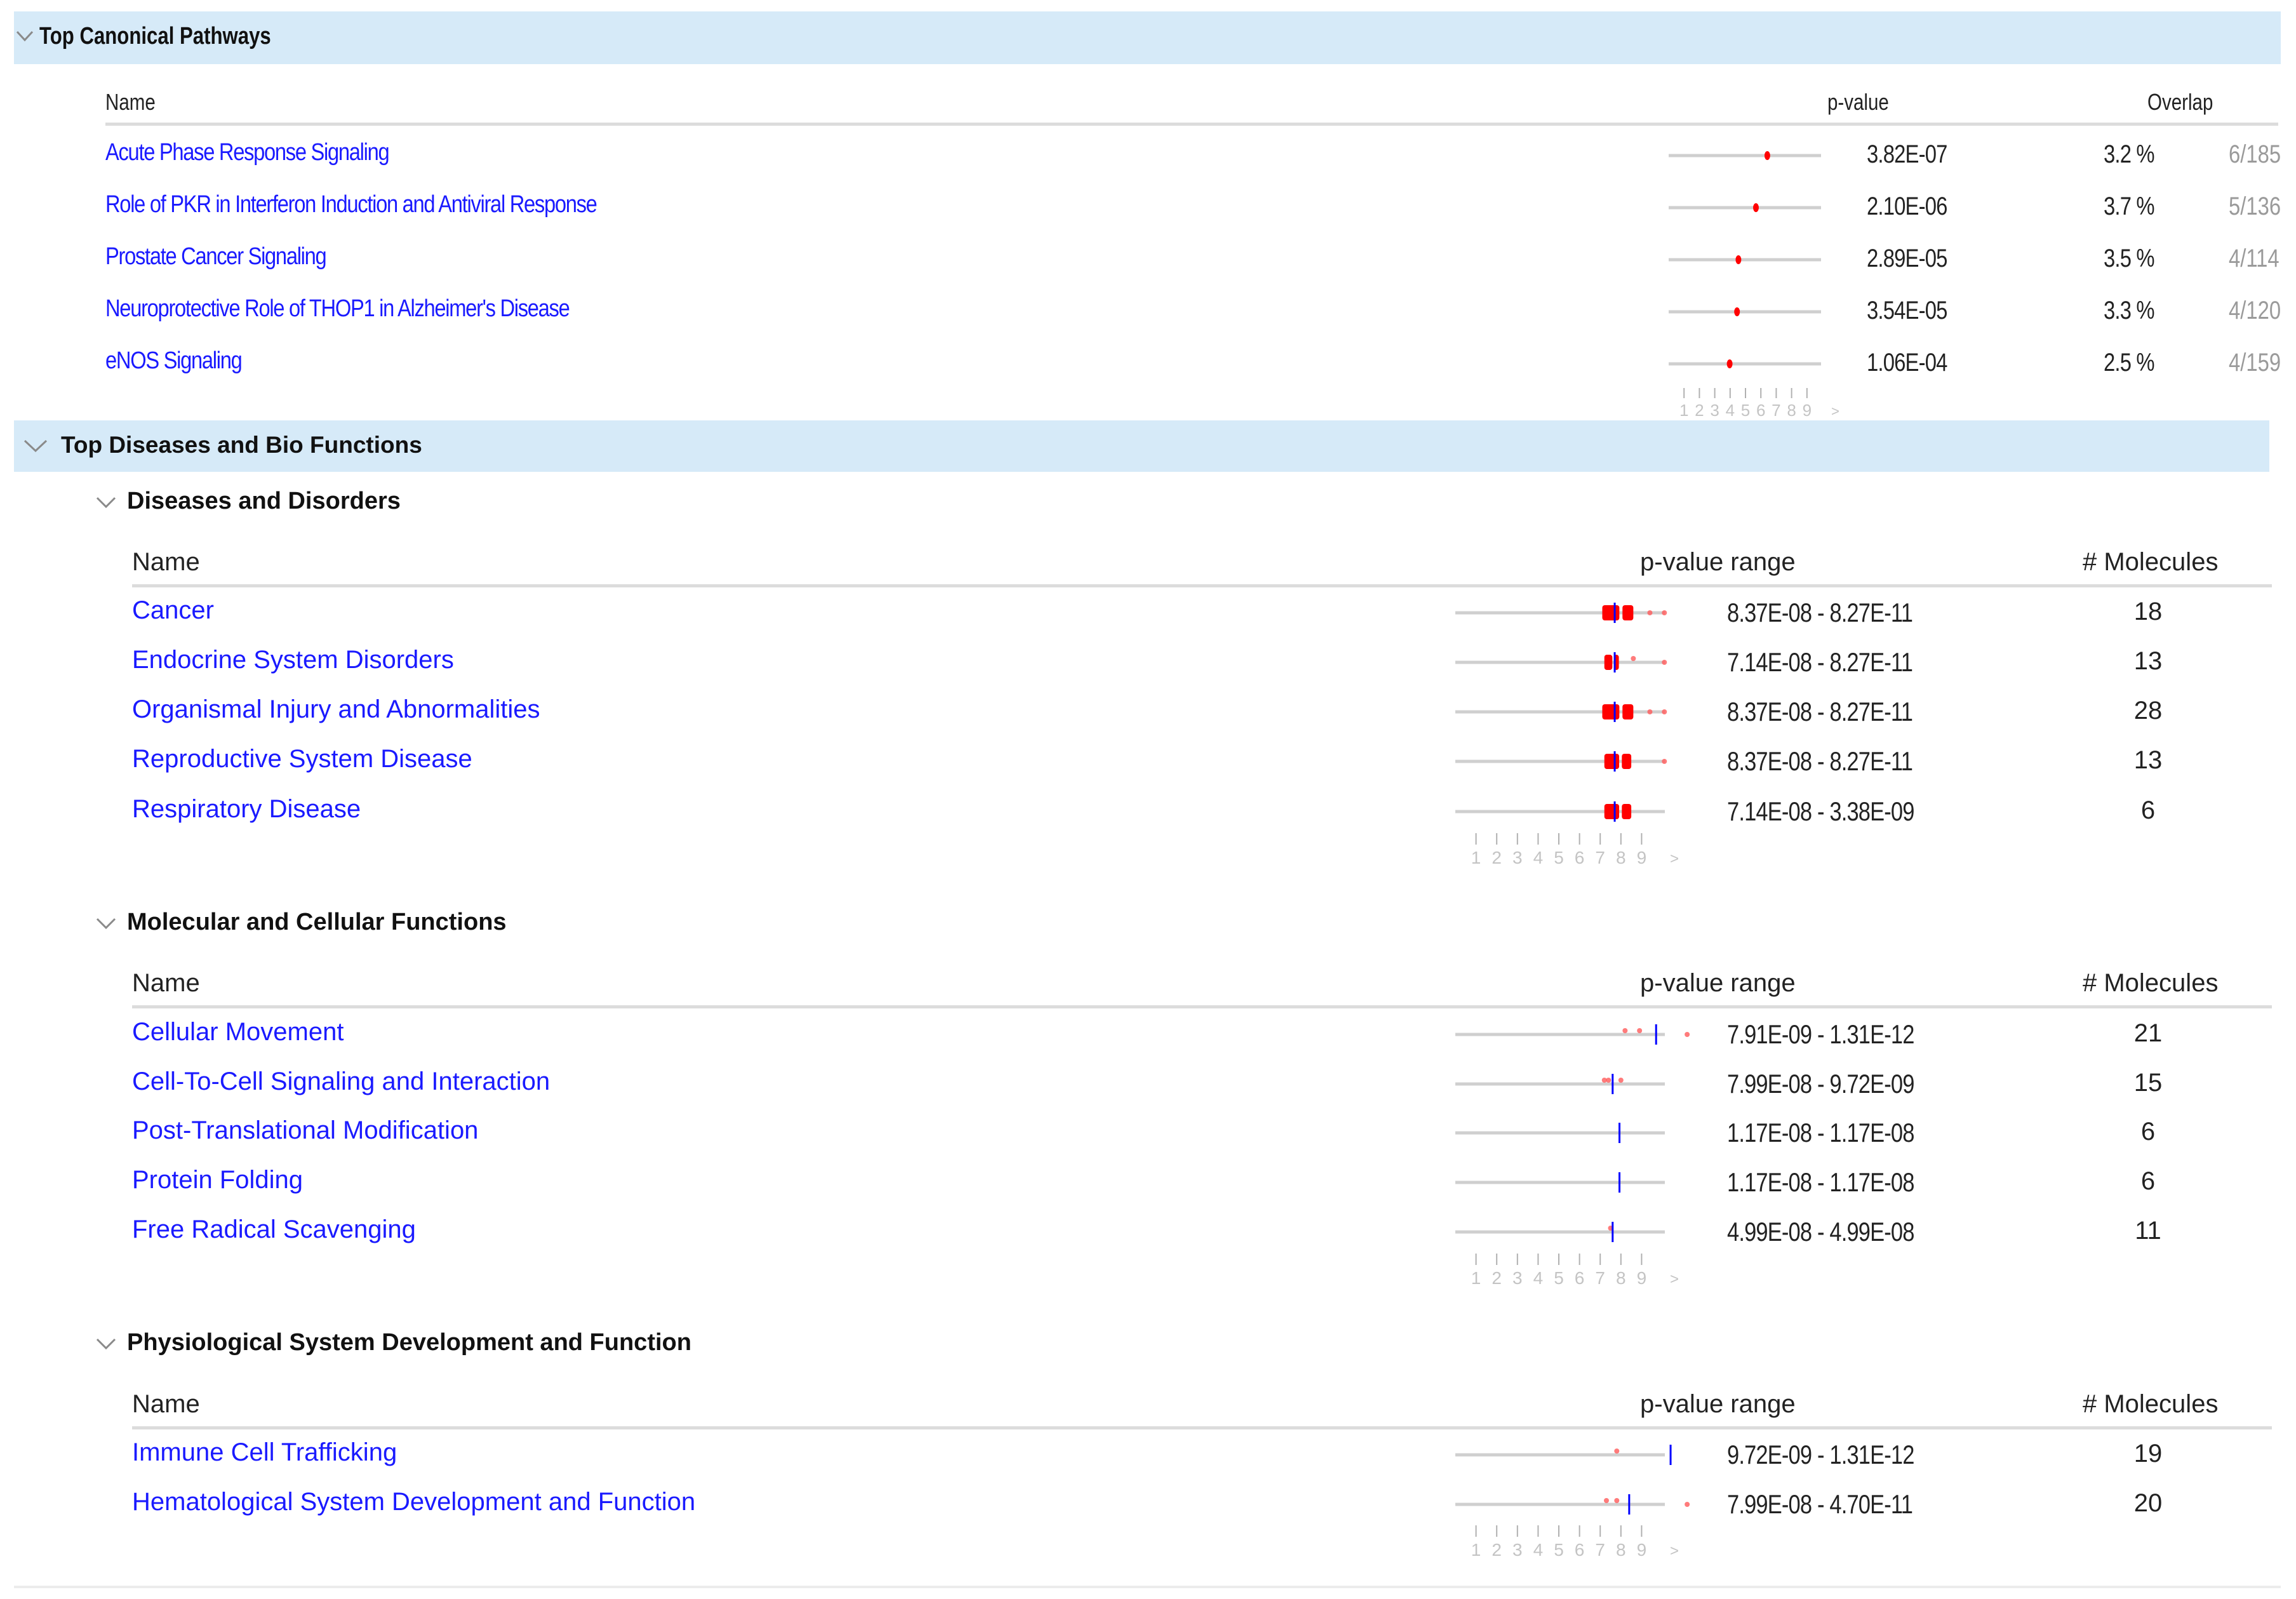 This screenshot has height=1599, width=2296. Describe the element at coordinates (2255, 363) in the screenshot. I see `overlap-fraction: 4/159` at that location.